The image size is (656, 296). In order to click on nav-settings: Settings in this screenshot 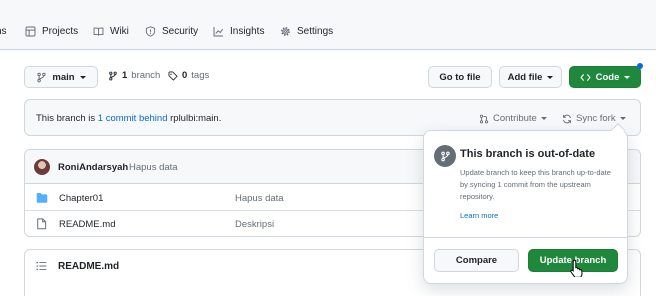, I will do `click(306, 31)`.